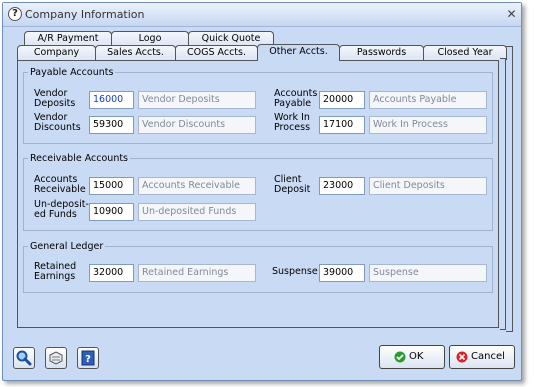  I want to click on vendor-discounts-description: Vendor Discounts, so click(197, 125).